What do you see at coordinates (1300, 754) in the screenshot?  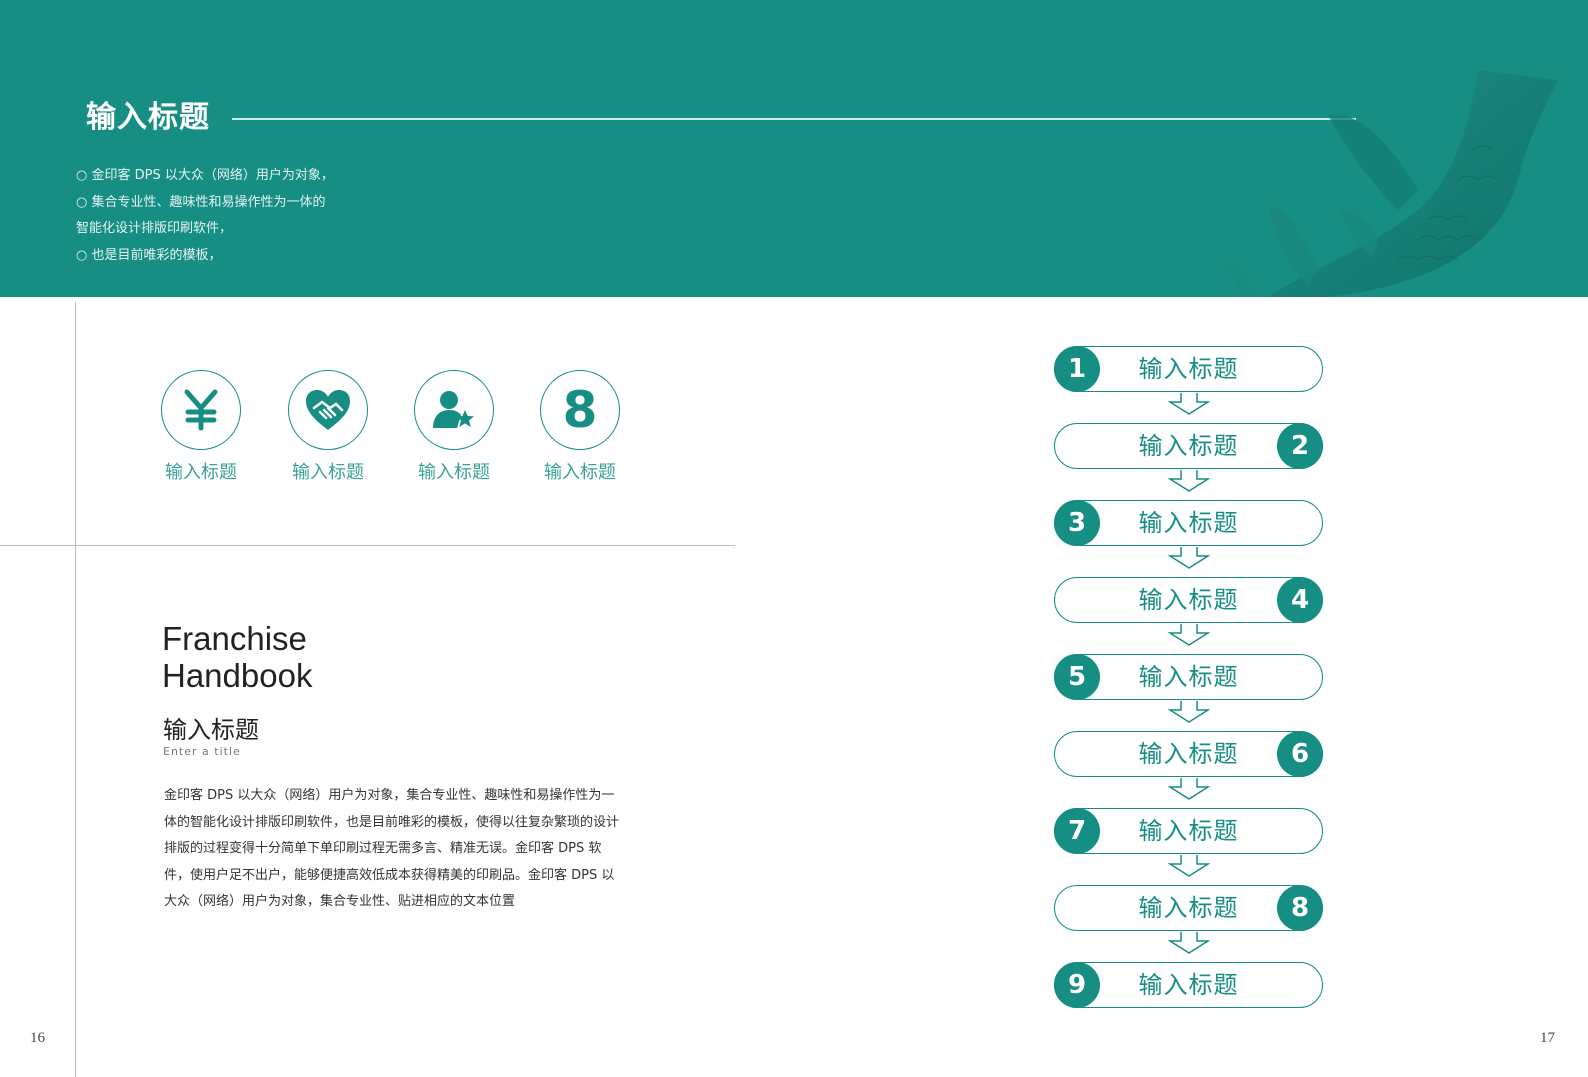 I see `step-number-badge: 6` at bounding box center [1300, 754].